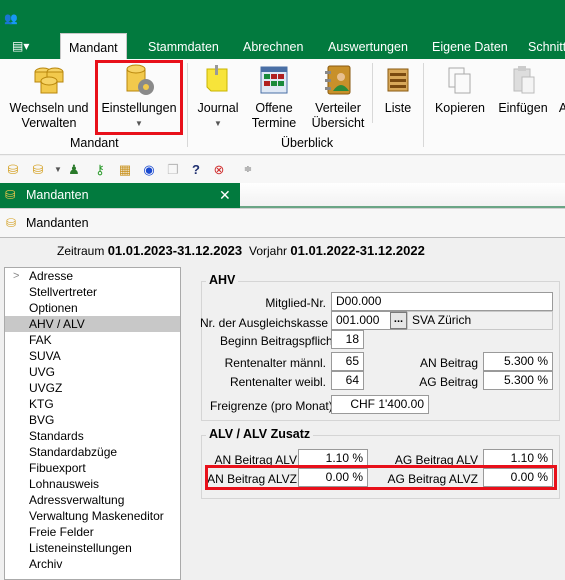  What do you see at coordinates (271, 406) in the screenshot?
I see `freigrenze-label: Freigrenze (pro Monat)` at bounding box center [271, 406].